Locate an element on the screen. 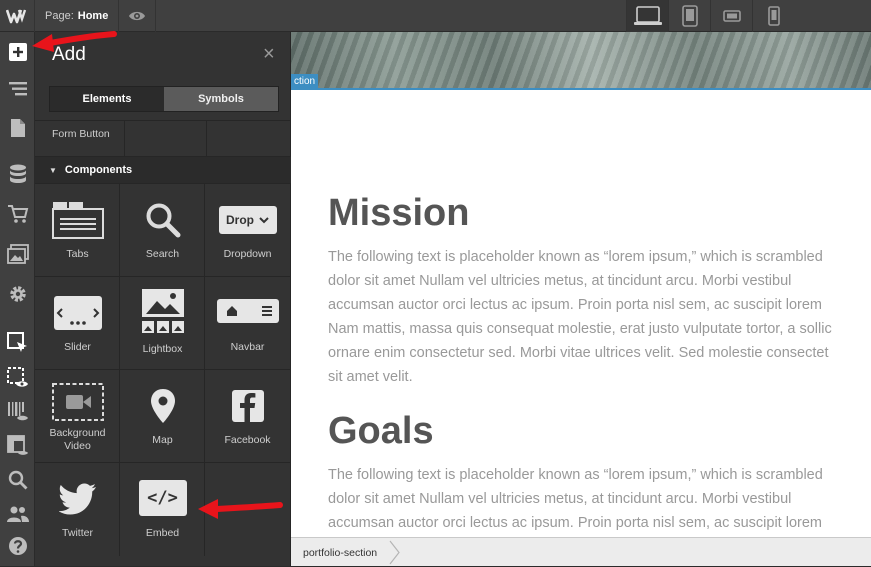 This screenshot has height=567, width=871. users-icon is located at coordinates (17, 514).